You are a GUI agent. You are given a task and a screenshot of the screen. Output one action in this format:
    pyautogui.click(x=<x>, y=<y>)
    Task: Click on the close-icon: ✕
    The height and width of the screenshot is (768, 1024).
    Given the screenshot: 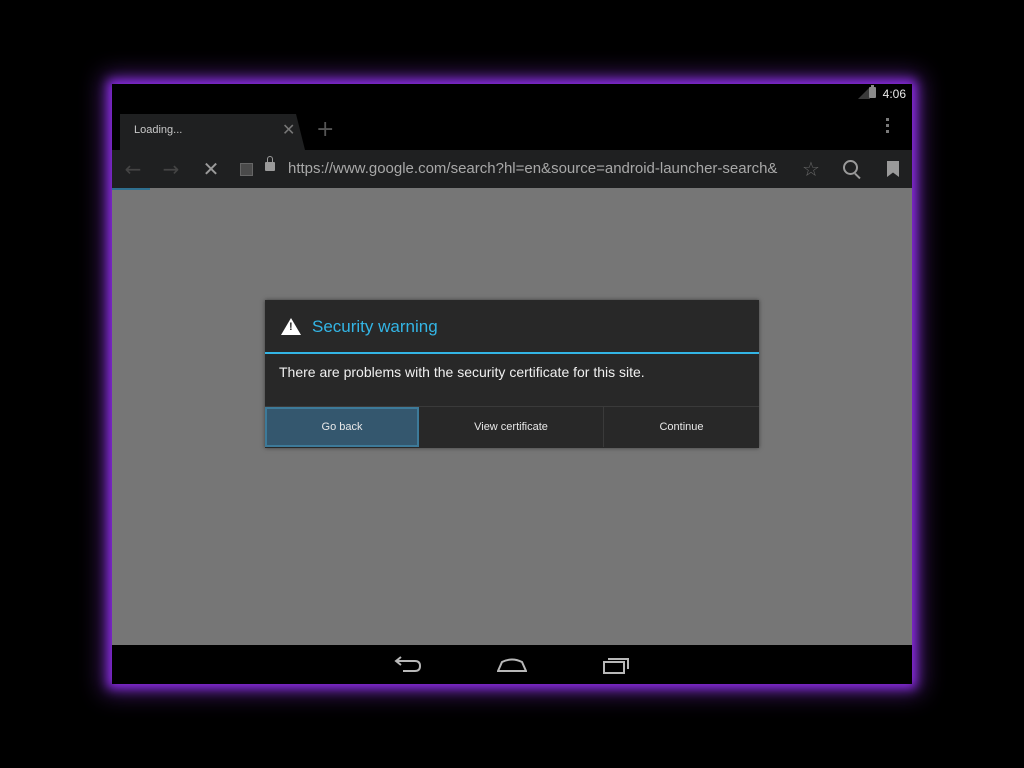 What is the action you would take?
    pyautogui.click(x=288, y=130)
    